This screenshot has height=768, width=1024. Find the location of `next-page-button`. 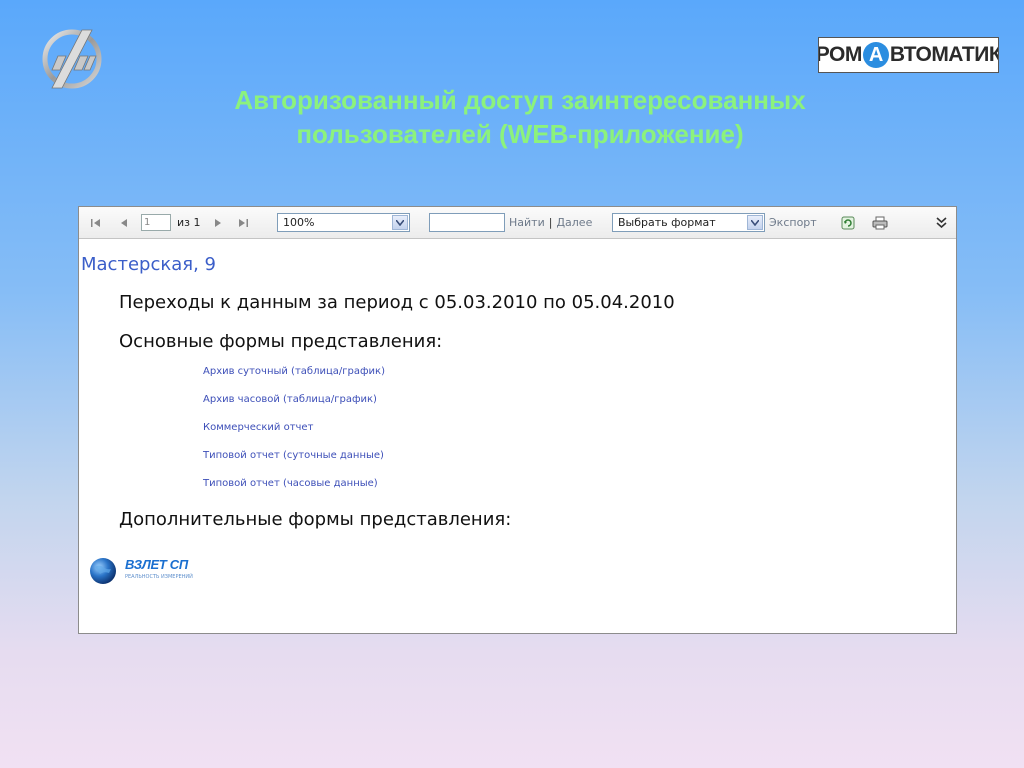

next-page-button is located at coordinates (218, 222).